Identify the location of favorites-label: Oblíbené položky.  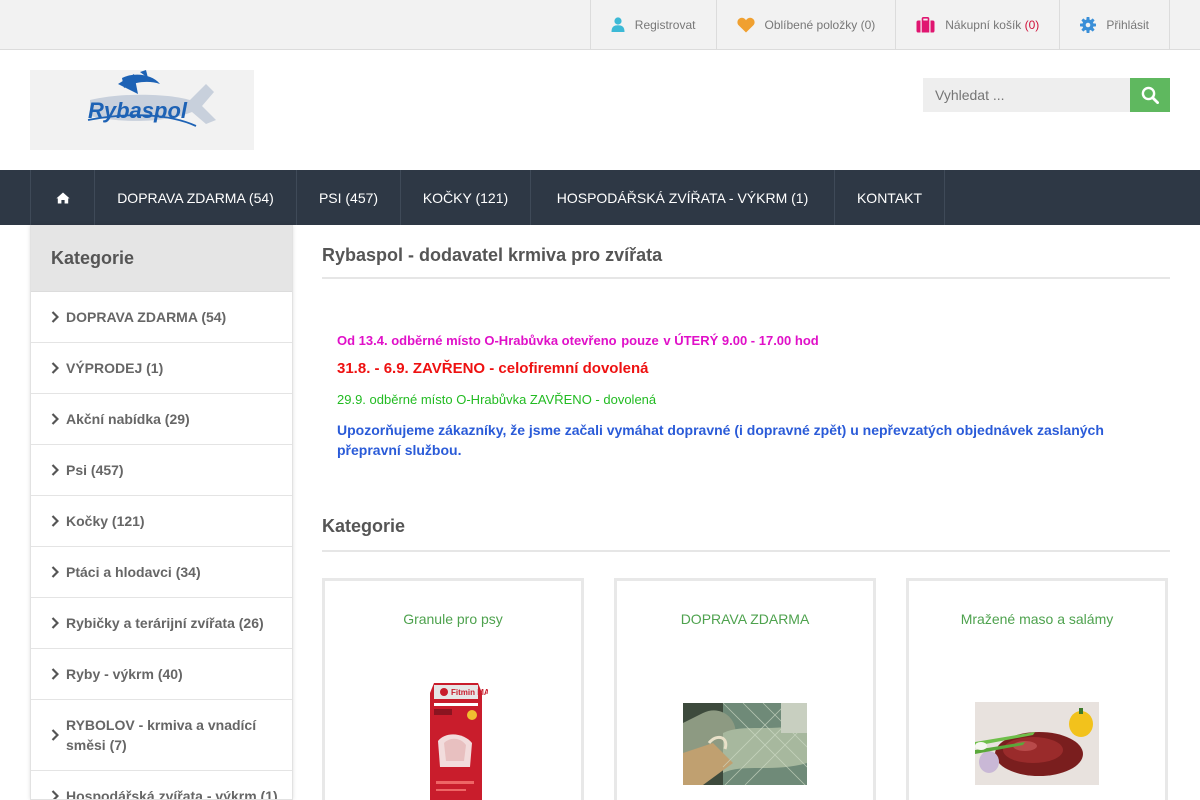
(811, 24).